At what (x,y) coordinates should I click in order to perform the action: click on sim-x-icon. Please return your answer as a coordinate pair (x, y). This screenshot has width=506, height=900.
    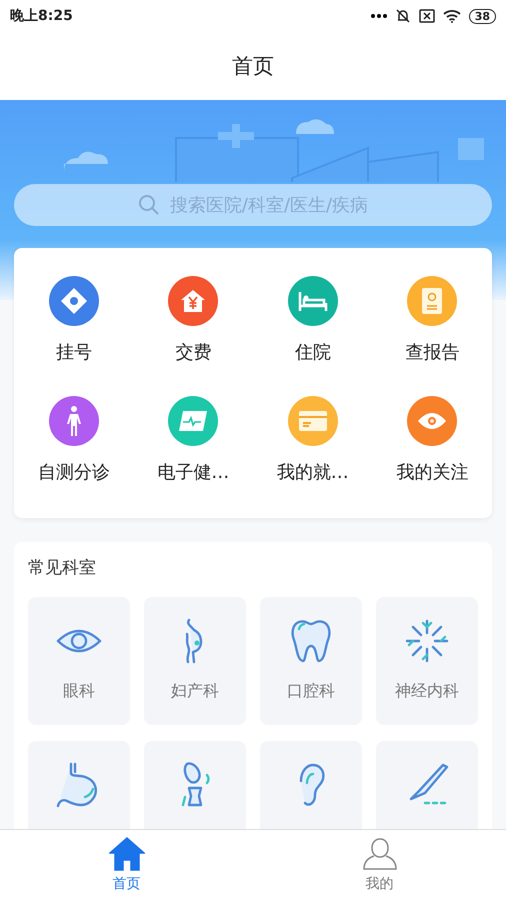
    Looking at the image, I should click on (426, 16).